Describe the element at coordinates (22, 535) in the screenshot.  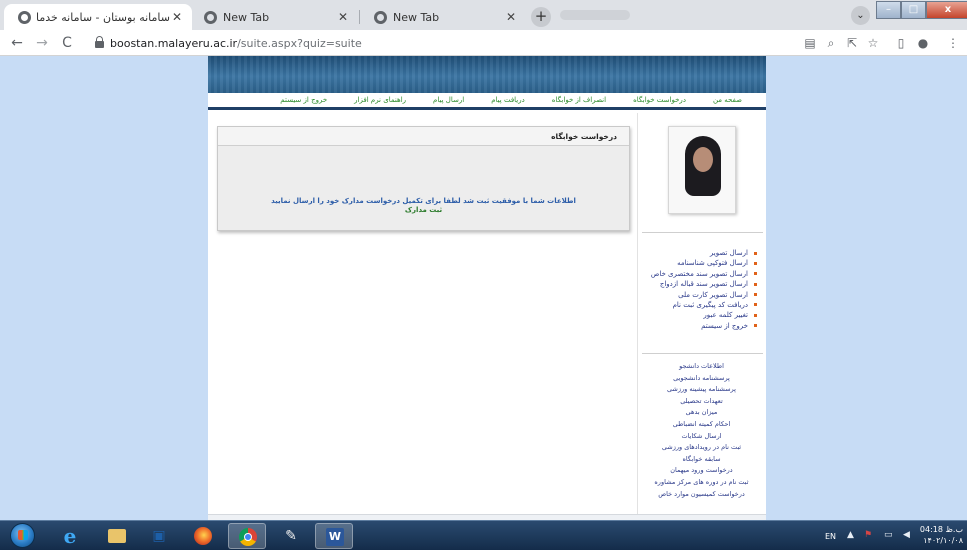
I see `start-button` at that location.